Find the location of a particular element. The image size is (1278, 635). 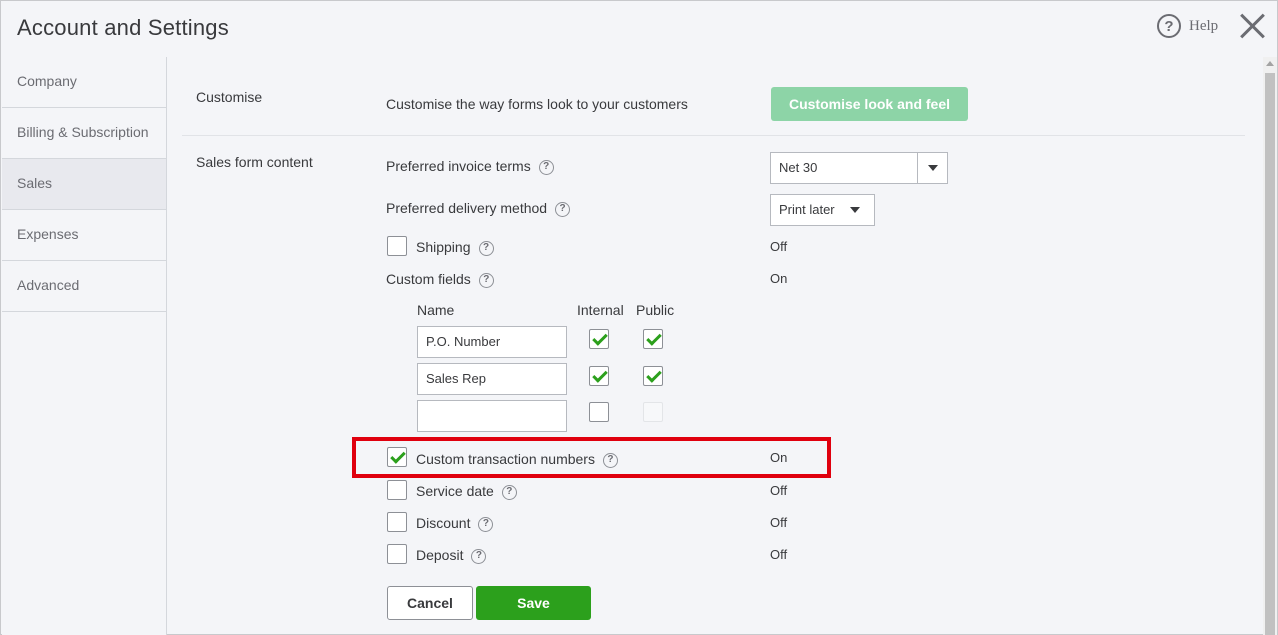

custom-field-name-input is located at coordinates (492, 416).